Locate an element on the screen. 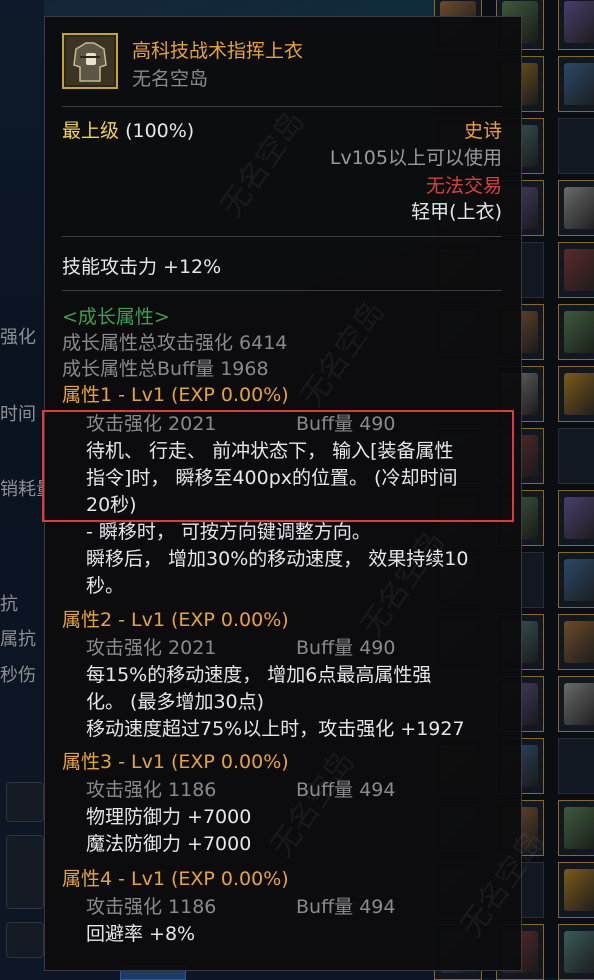  rarity-label: 史诗 is located at coordinates (482, 131).